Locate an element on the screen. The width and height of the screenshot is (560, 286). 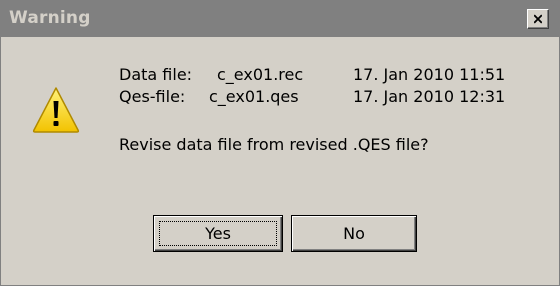
no-button-label: No is located at coordinates (354, 233).